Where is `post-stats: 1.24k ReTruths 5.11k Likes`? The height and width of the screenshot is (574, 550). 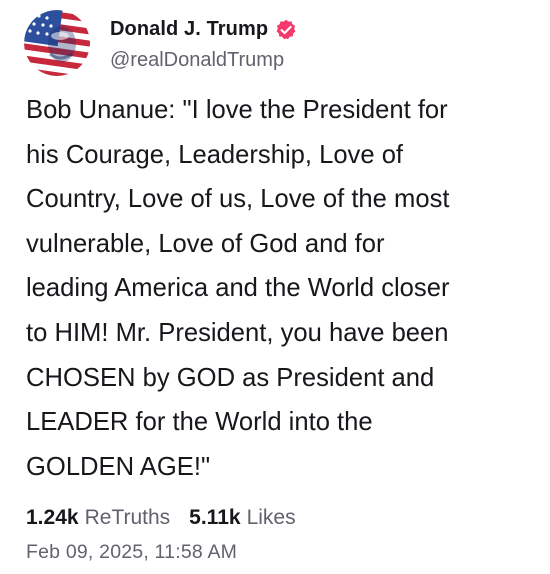 post-stats: 1.24k ReTruths 5.11k Likes is located at coordinates (161, 518).